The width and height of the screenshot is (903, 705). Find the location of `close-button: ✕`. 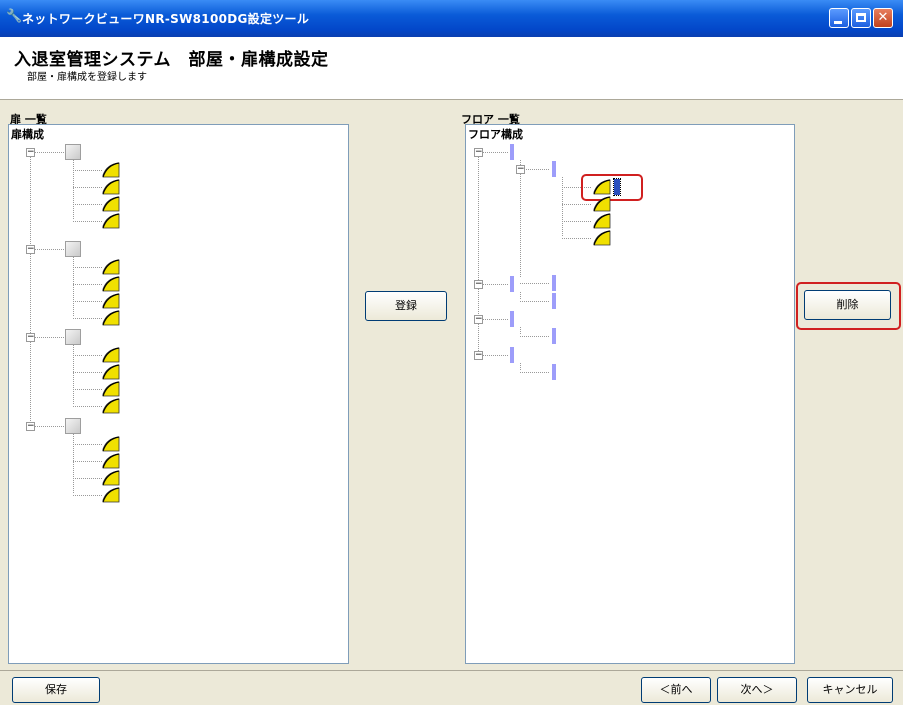

close-button: ✕ is located at coordinates (883, 18).